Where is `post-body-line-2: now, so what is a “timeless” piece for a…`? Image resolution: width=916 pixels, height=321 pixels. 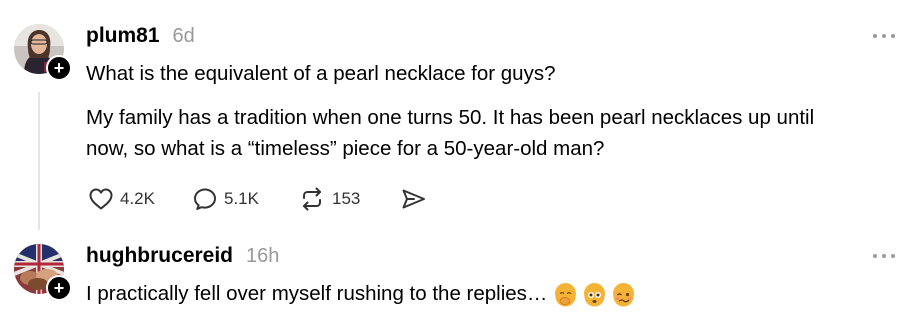 post-body-line-2: now, so what is a “timeless” piece for a… is located at coordinates (345, 148).